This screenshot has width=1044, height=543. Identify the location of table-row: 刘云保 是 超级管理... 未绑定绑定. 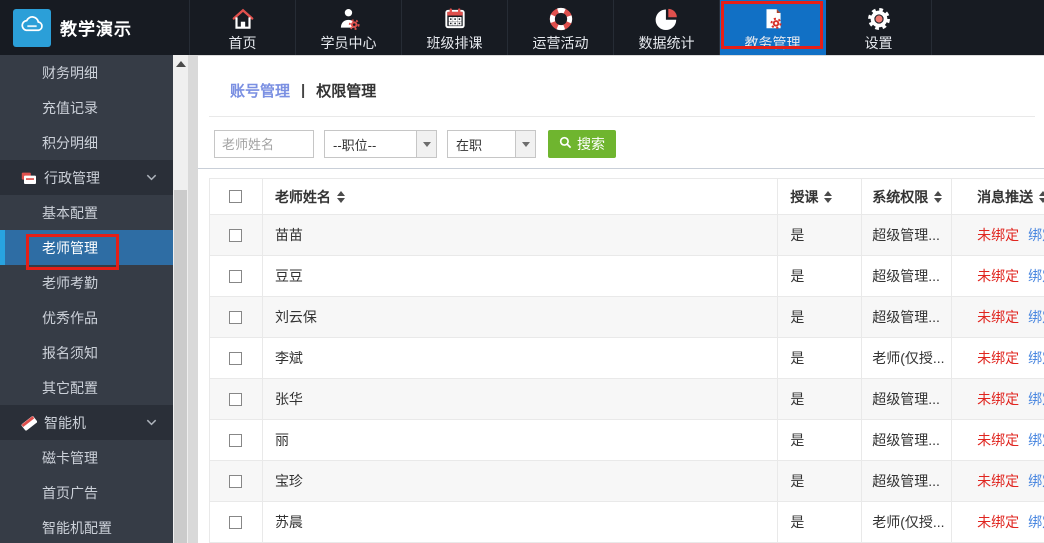
(627, 317).